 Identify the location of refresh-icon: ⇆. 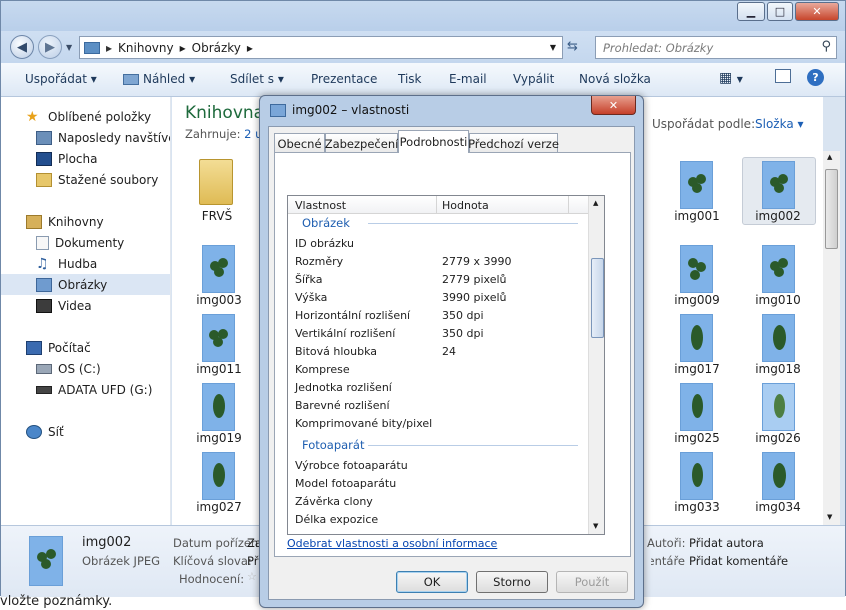
(572, 46).